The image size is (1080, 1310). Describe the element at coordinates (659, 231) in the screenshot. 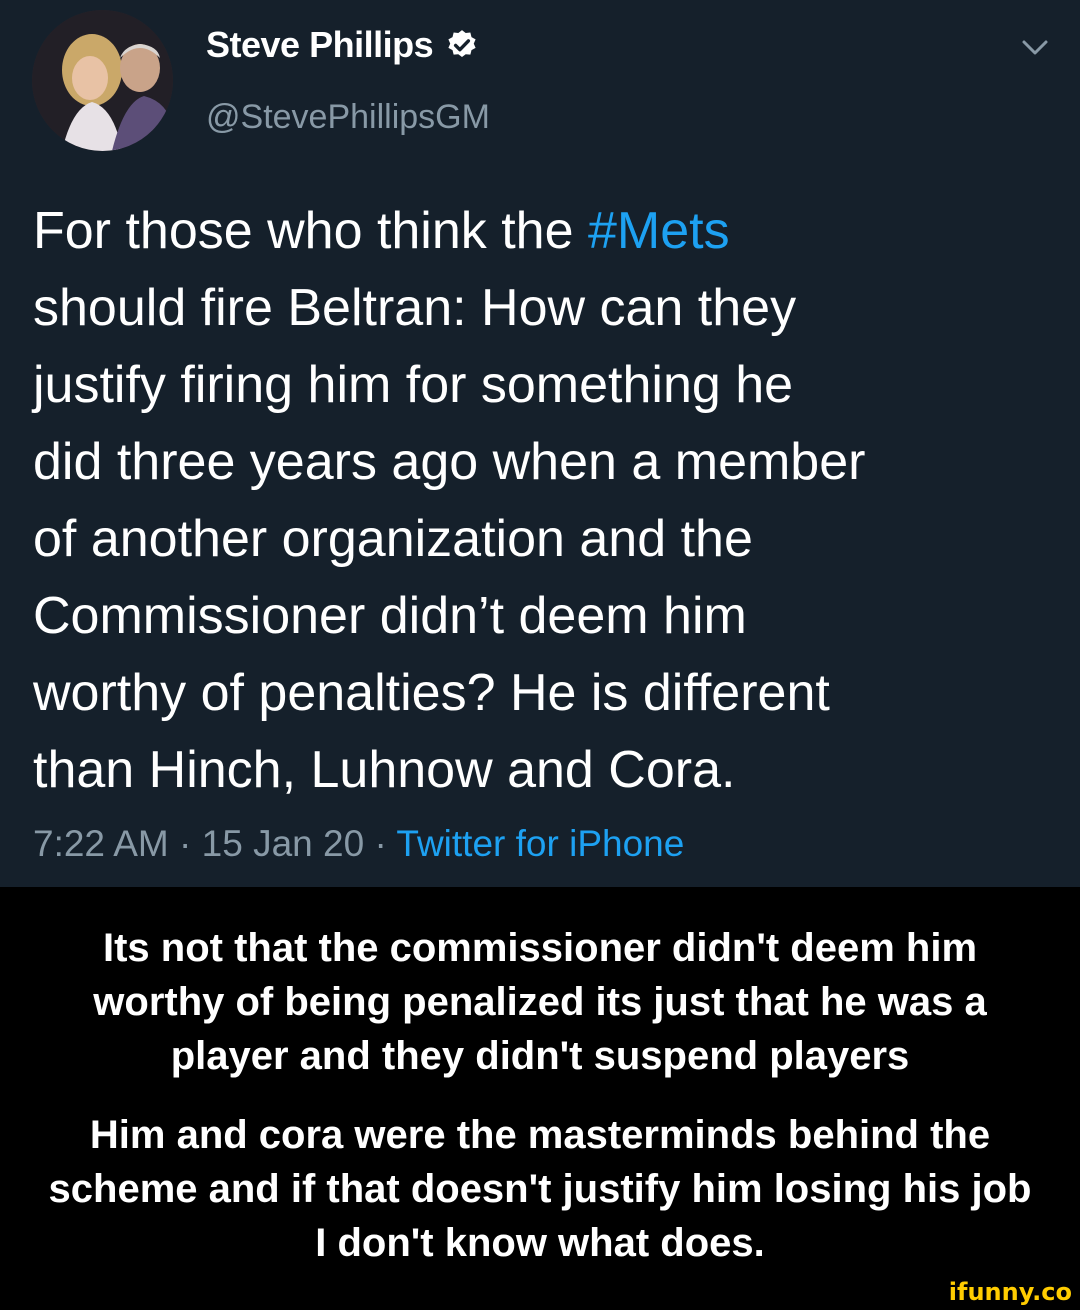

I see `hashtag-link: #Mets` at that location.